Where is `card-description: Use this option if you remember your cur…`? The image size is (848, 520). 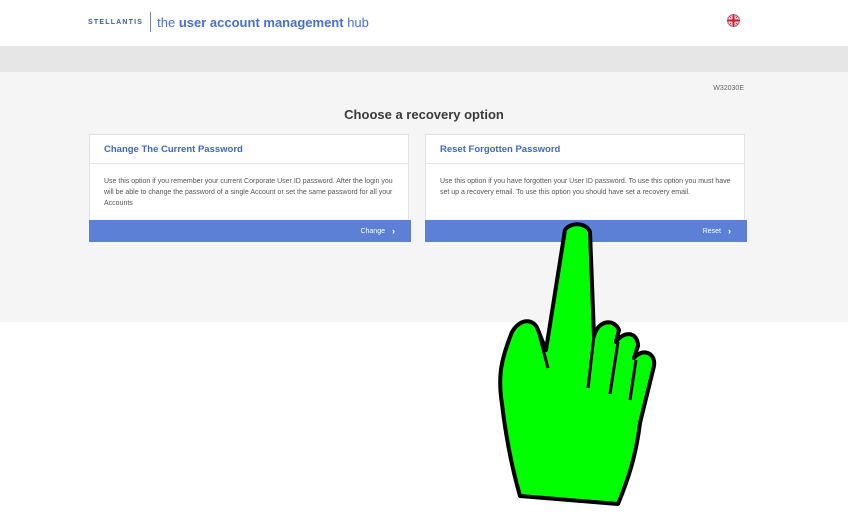 card-description: Use this option if you remember your cur… is located at coordinates (248, 192).